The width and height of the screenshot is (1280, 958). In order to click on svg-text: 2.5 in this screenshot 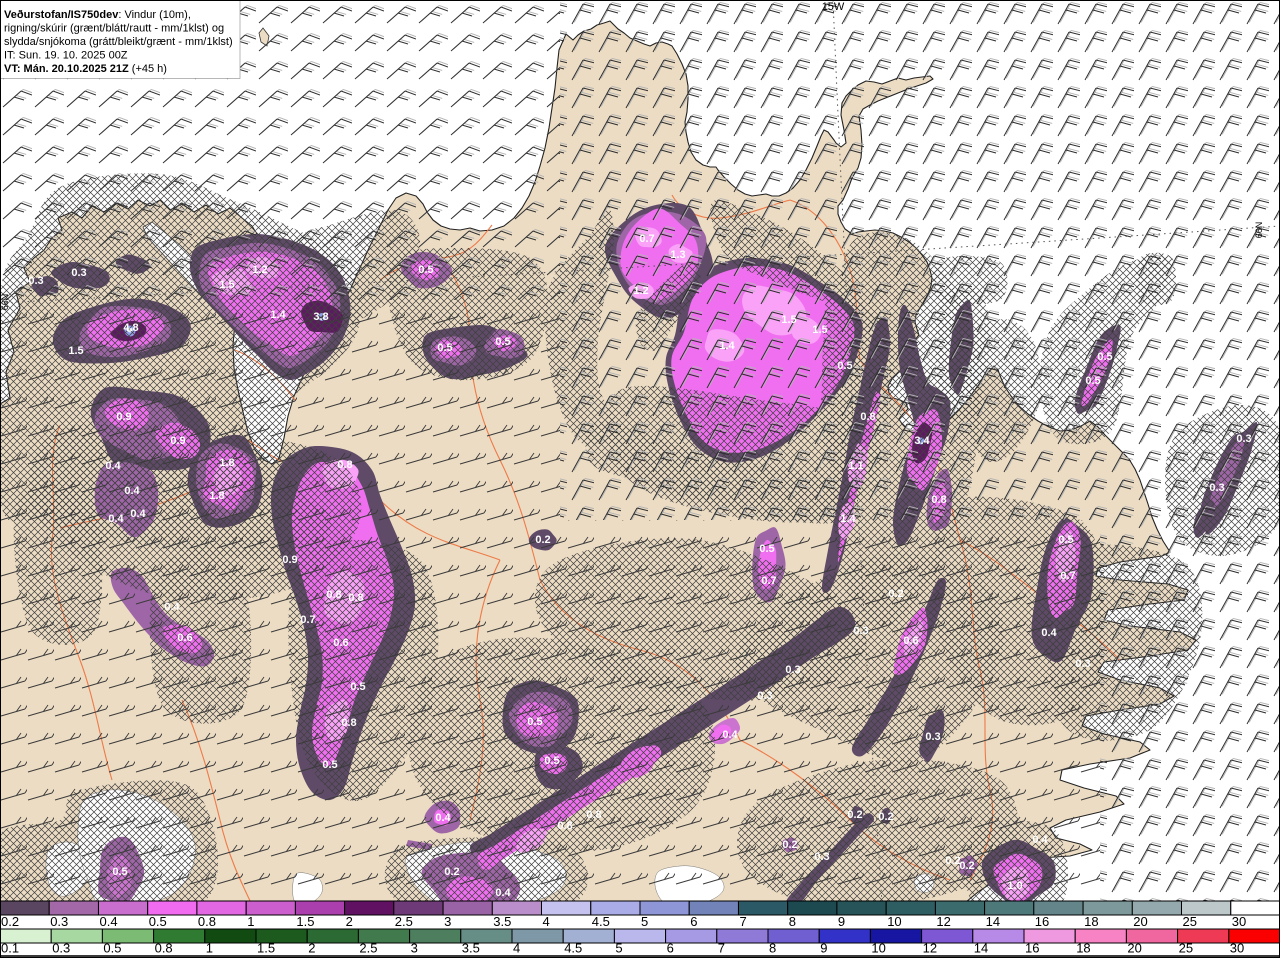, I will do `click(404, 921)`.